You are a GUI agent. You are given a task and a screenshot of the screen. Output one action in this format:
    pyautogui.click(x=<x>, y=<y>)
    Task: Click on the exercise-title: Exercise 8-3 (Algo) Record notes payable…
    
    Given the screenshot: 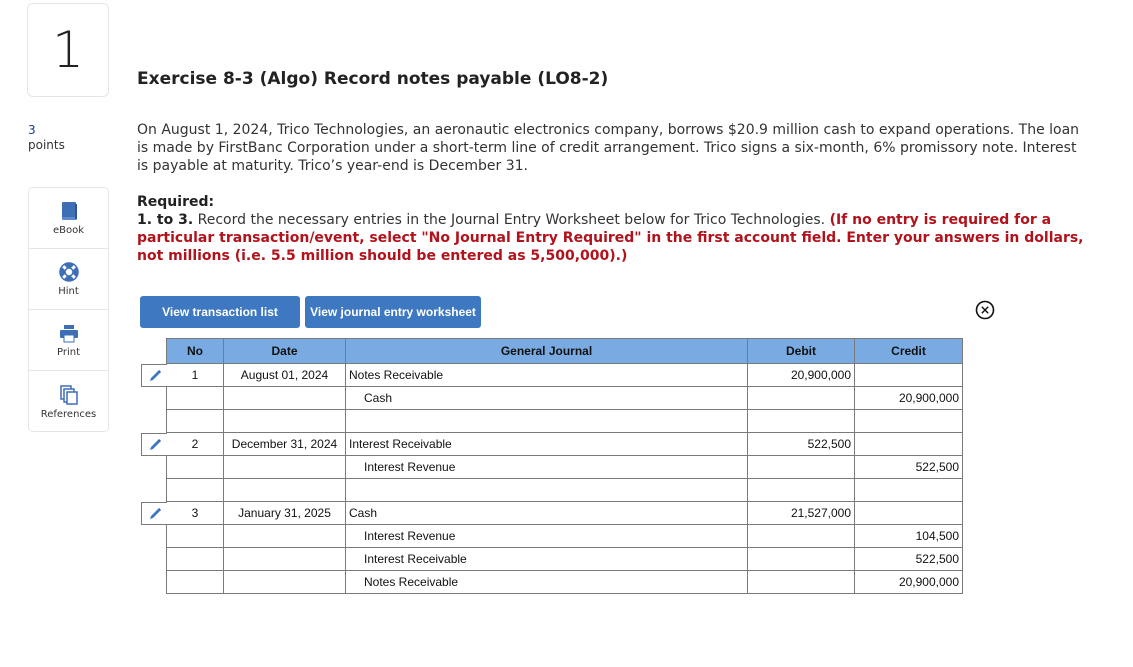 What is the action you would take?
    pyautogui.click(x=373, y=79)
    